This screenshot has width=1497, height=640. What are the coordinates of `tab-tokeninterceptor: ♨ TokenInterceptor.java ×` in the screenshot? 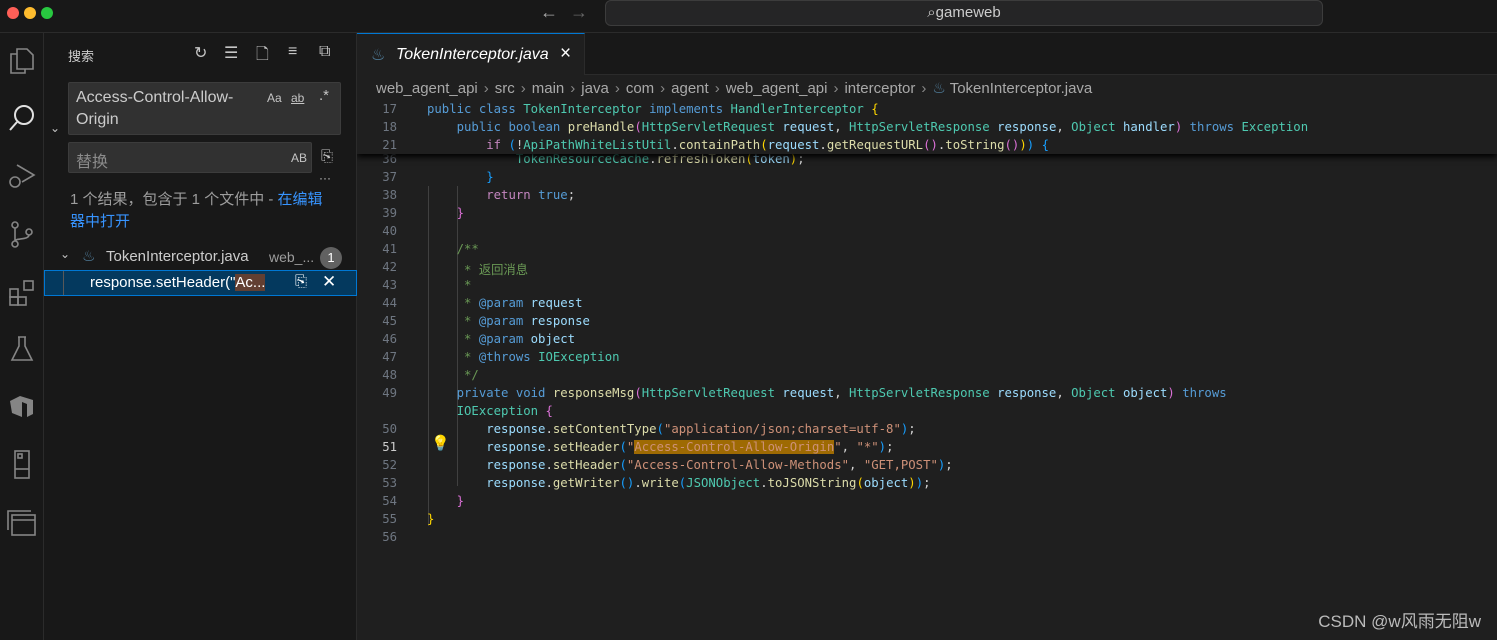 It's located at (471, 54).